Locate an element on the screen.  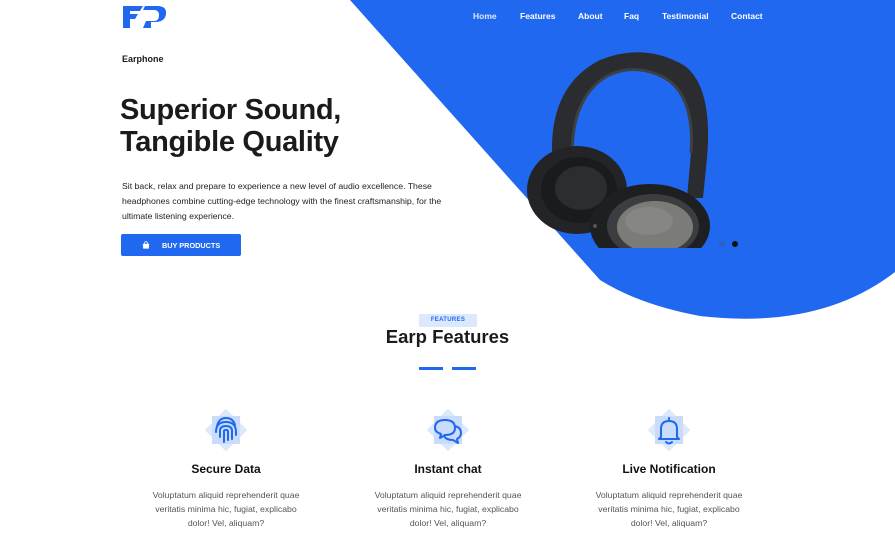
feature-title: Instant chat is located at coordinates (448, 469).